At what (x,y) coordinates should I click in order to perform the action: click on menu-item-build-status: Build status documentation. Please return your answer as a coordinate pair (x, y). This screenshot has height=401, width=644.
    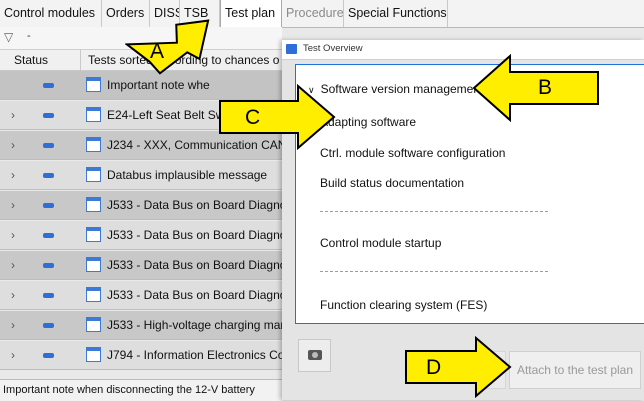
    Looking at the image, I should click on (392, 183).